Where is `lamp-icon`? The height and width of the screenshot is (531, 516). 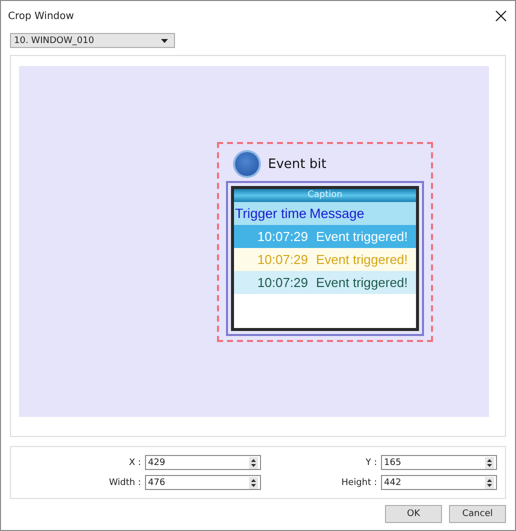
lamp-icon is located at coordinates (247, 164).